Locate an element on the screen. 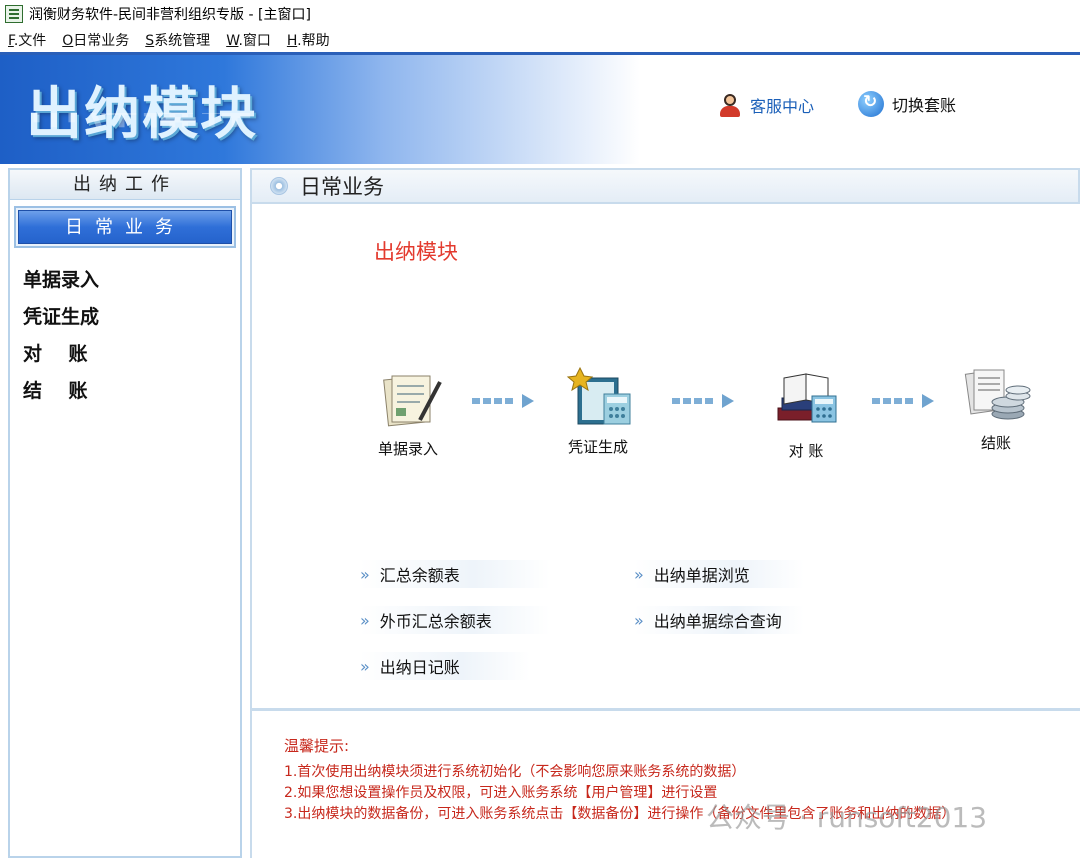 This screenshot has width=1080, height=858. tip-line-1: 1.首次使用出纳模块须进行系统初始化（不会影响您原来账务系统的数据） is located at coordinates (515, 772).